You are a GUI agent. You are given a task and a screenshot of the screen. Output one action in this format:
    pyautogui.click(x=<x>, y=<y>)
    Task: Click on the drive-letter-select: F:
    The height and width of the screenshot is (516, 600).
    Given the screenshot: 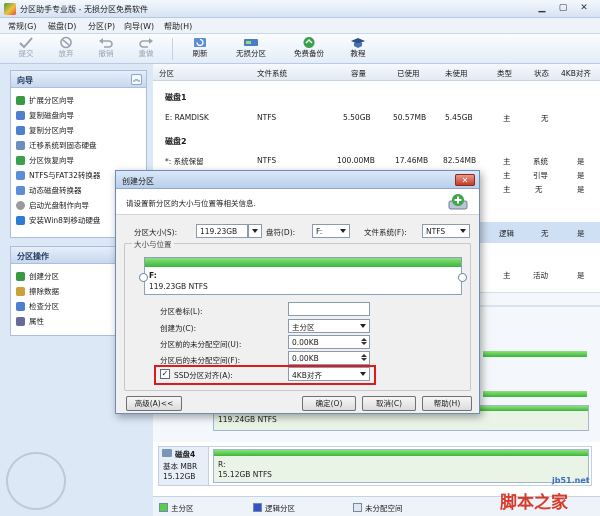 What is the action you would take?
    pyautogui.click(x=331, y=231)
    